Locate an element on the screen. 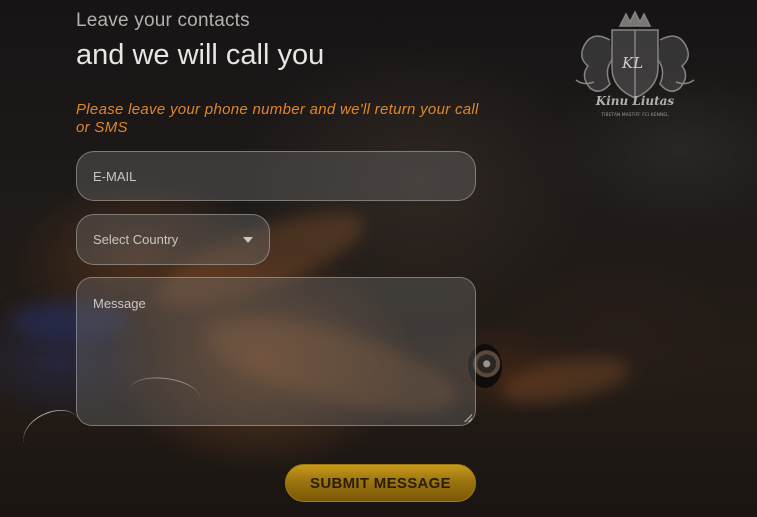 The image size is (757, 517). country-select: Select Country is located at coordinates (173, 239).